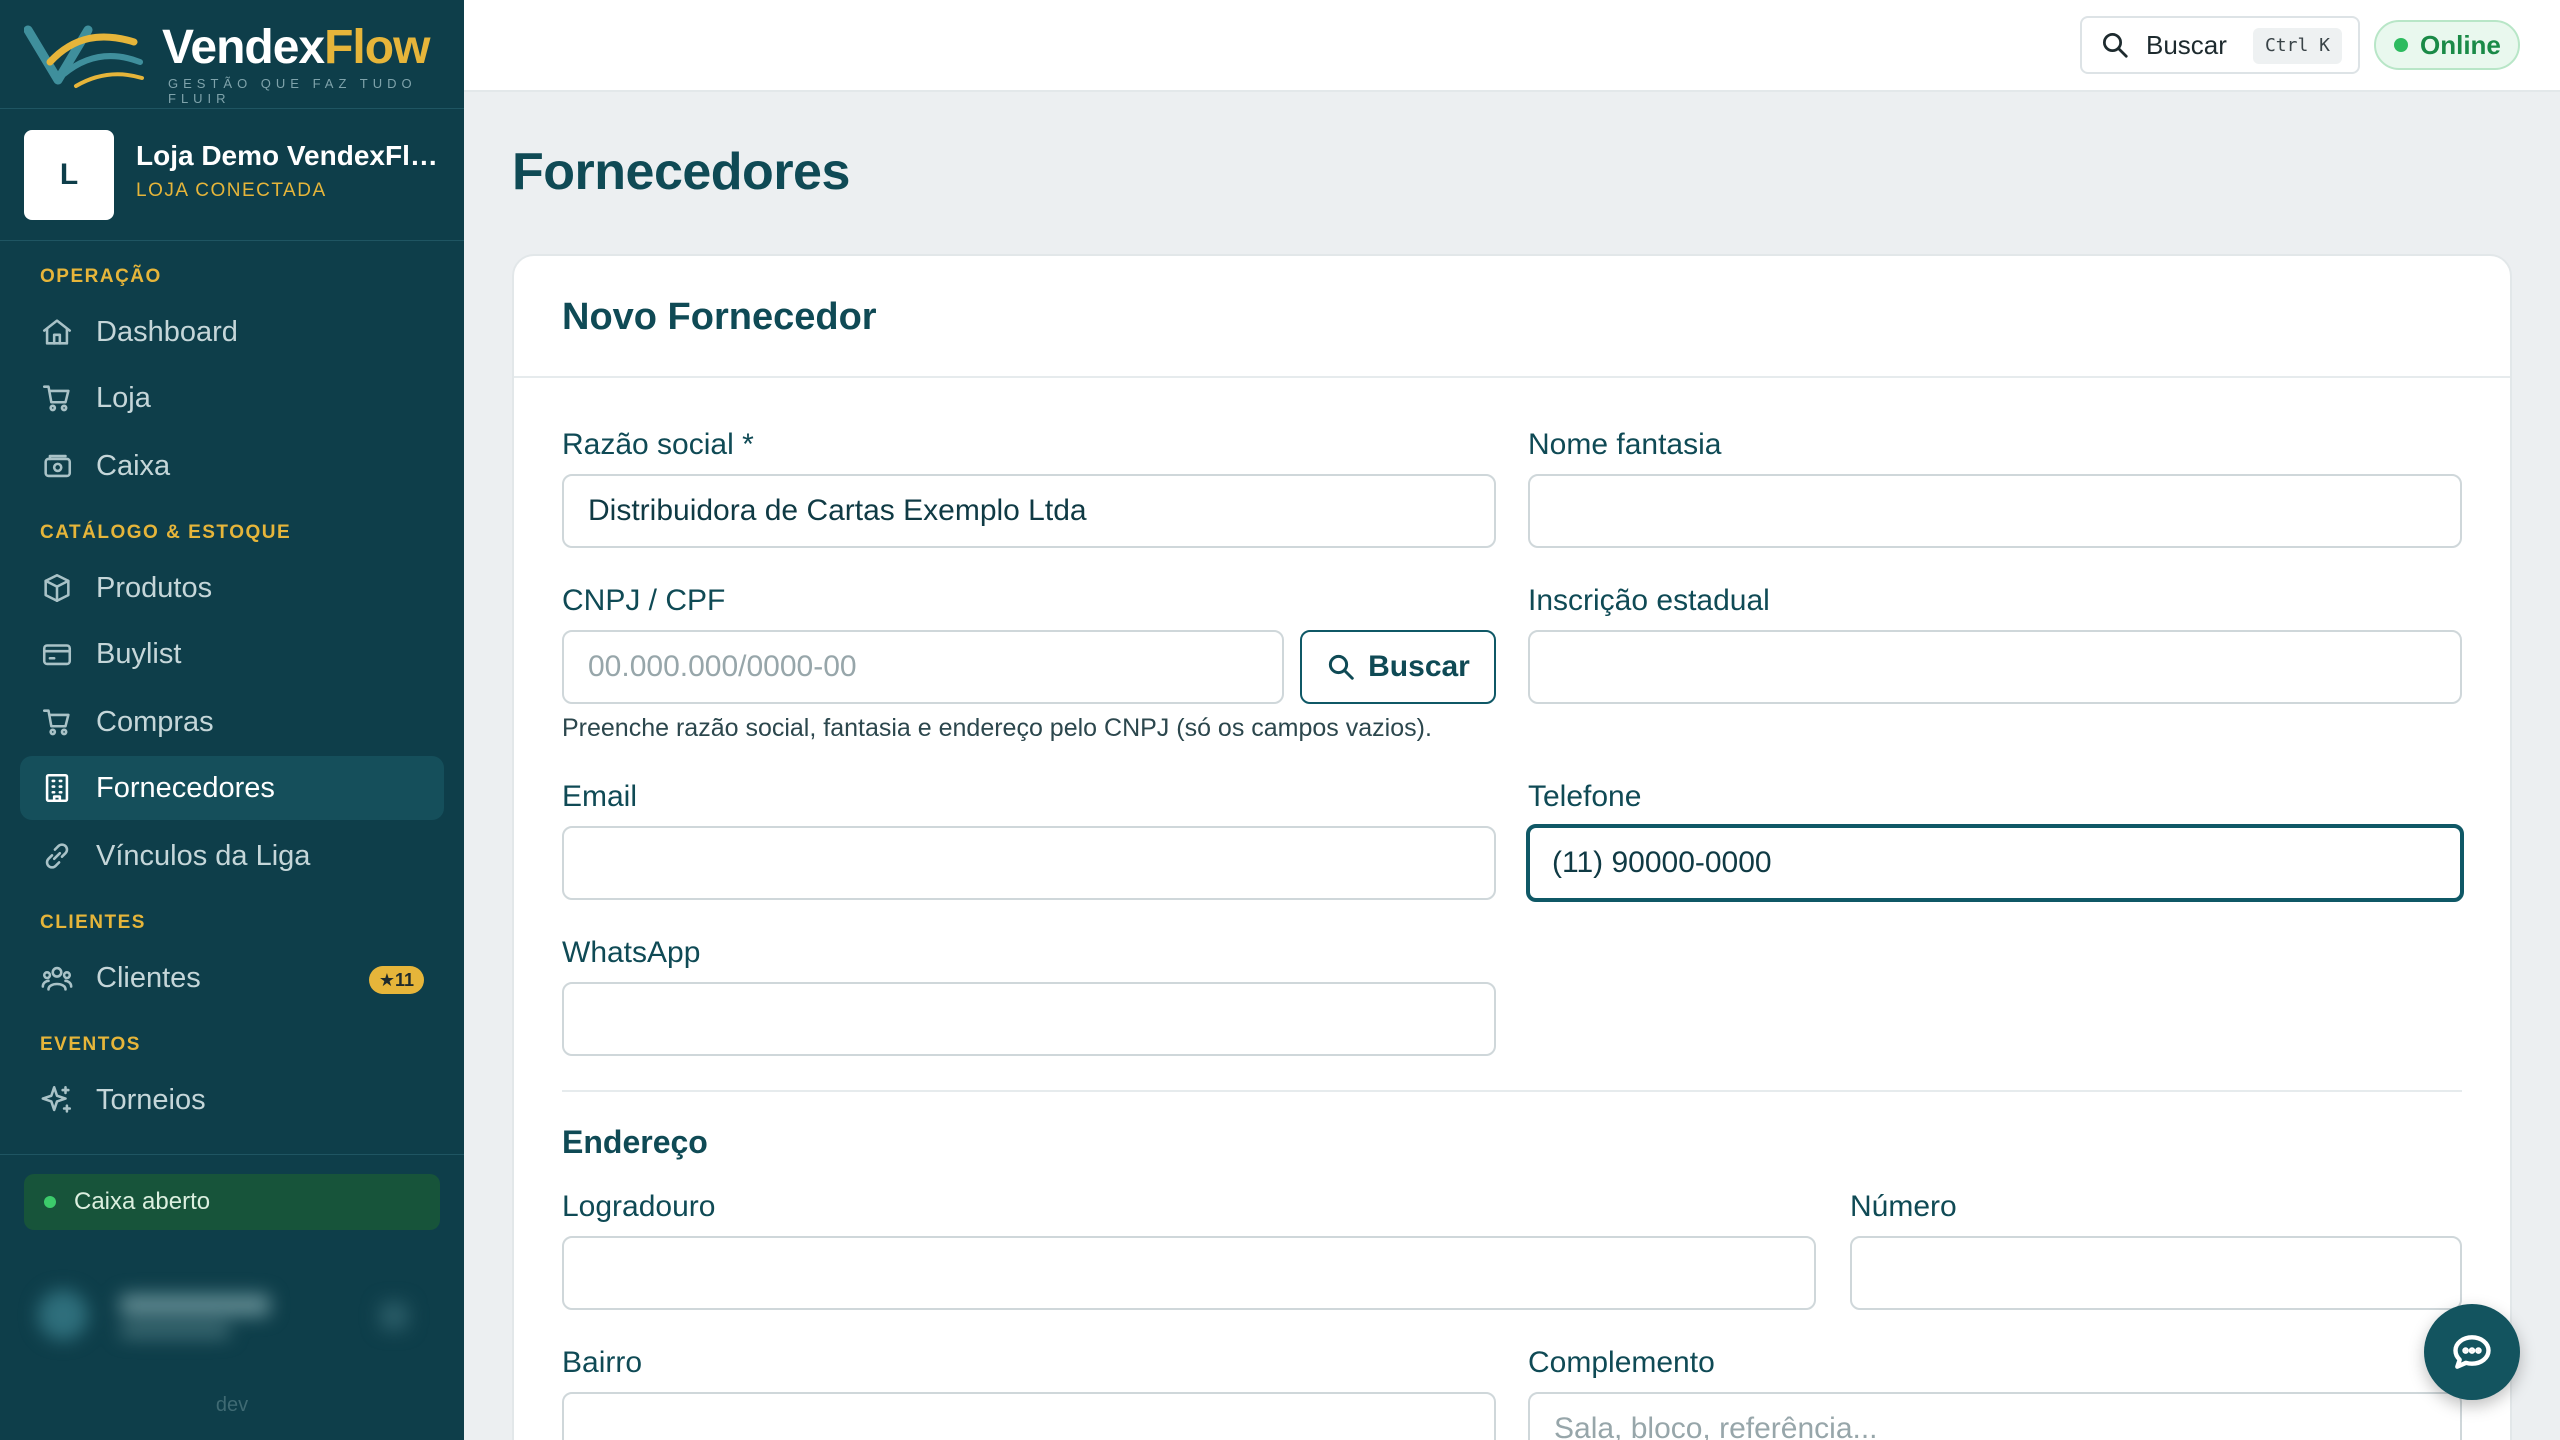  Describe the element at coordinates (93, 922) in the screenshot. I see `nav-section-clientes: CLIENTES` at that location.